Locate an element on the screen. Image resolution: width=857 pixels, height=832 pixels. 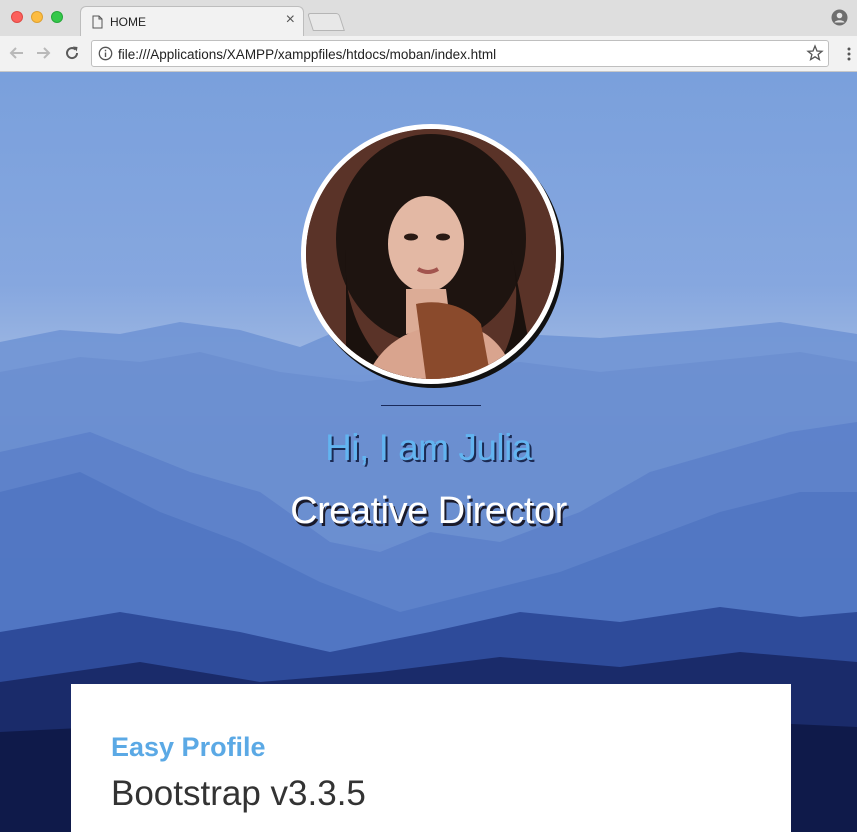
back-icon is located at coordinates (17, 53).